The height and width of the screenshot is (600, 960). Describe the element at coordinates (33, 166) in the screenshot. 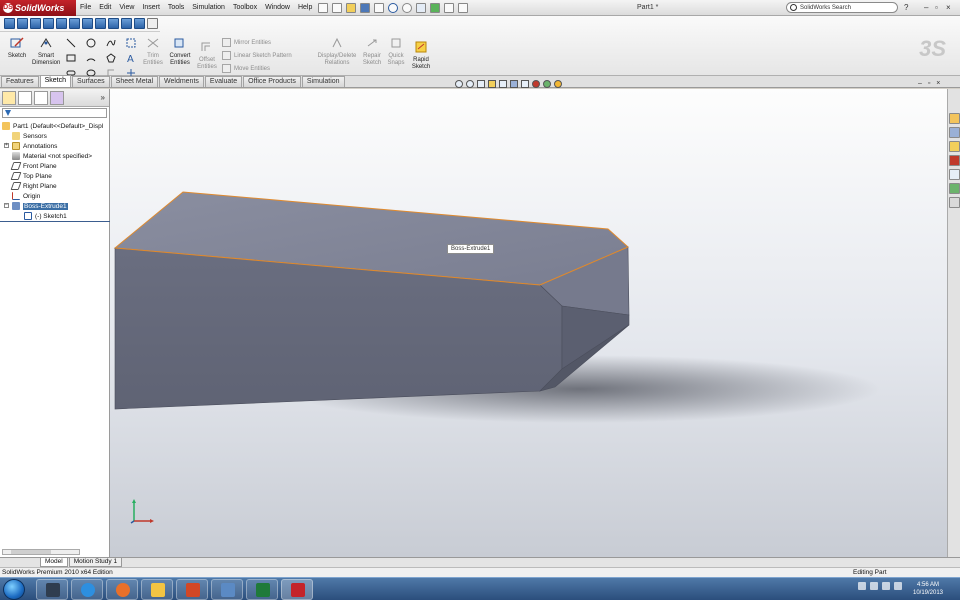

I see `tree-item-front-plane: Front Plane` at that location.